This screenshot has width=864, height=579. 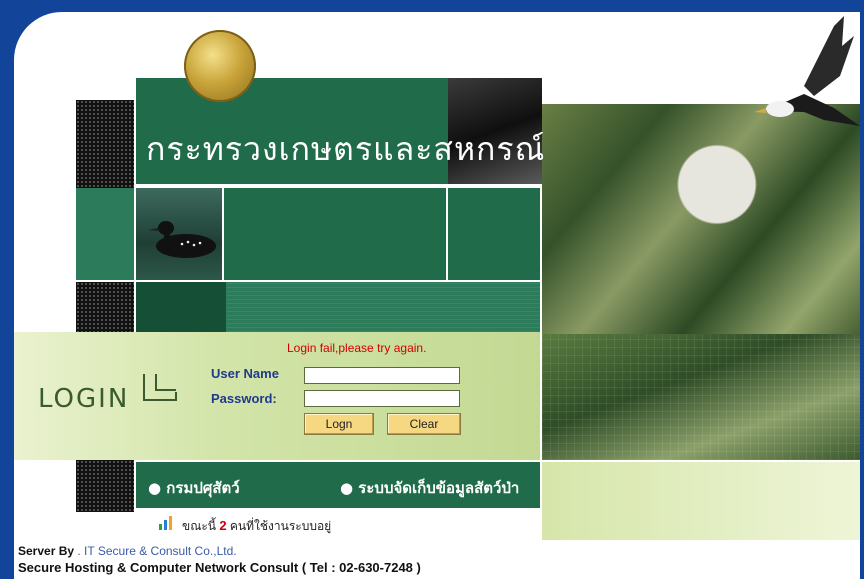 I want to click on username-label: User Name, so click(x=245, y=373).